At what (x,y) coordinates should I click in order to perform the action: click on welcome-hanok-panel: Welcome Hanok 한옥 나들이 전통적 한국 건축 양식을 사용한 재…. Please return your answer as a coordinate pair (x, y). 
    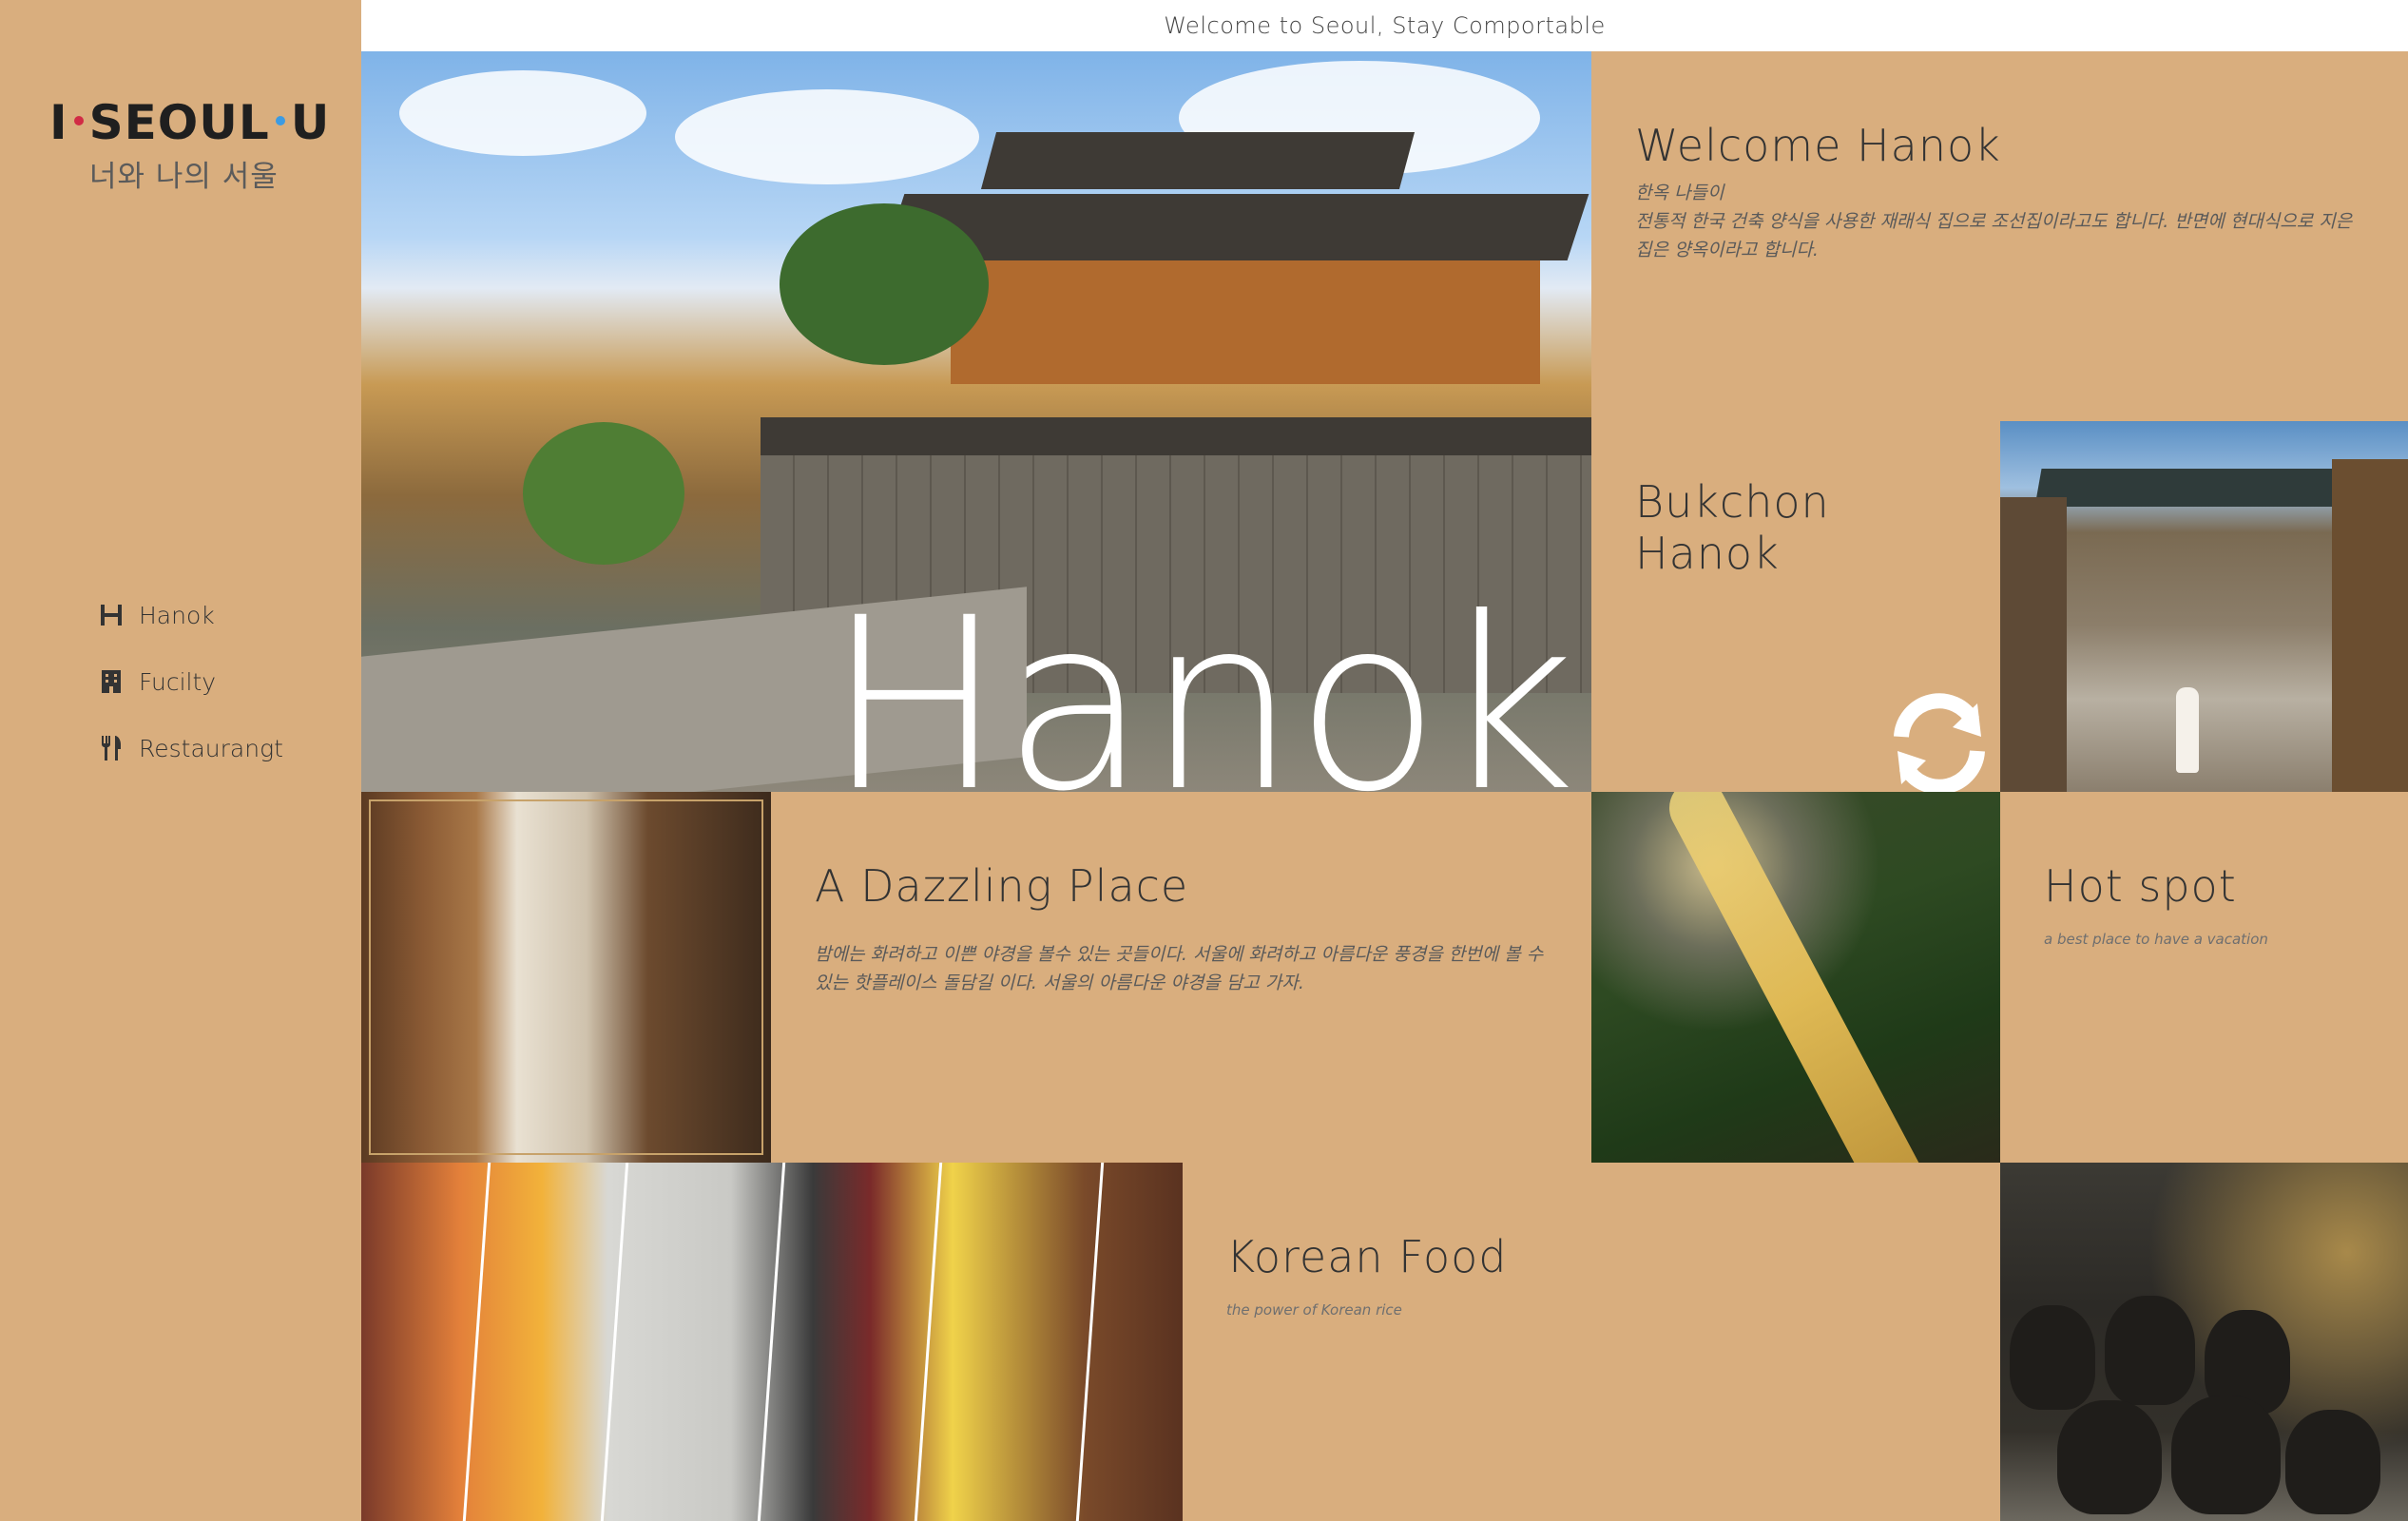
    Looking at the image, I should click on (1999, 236).